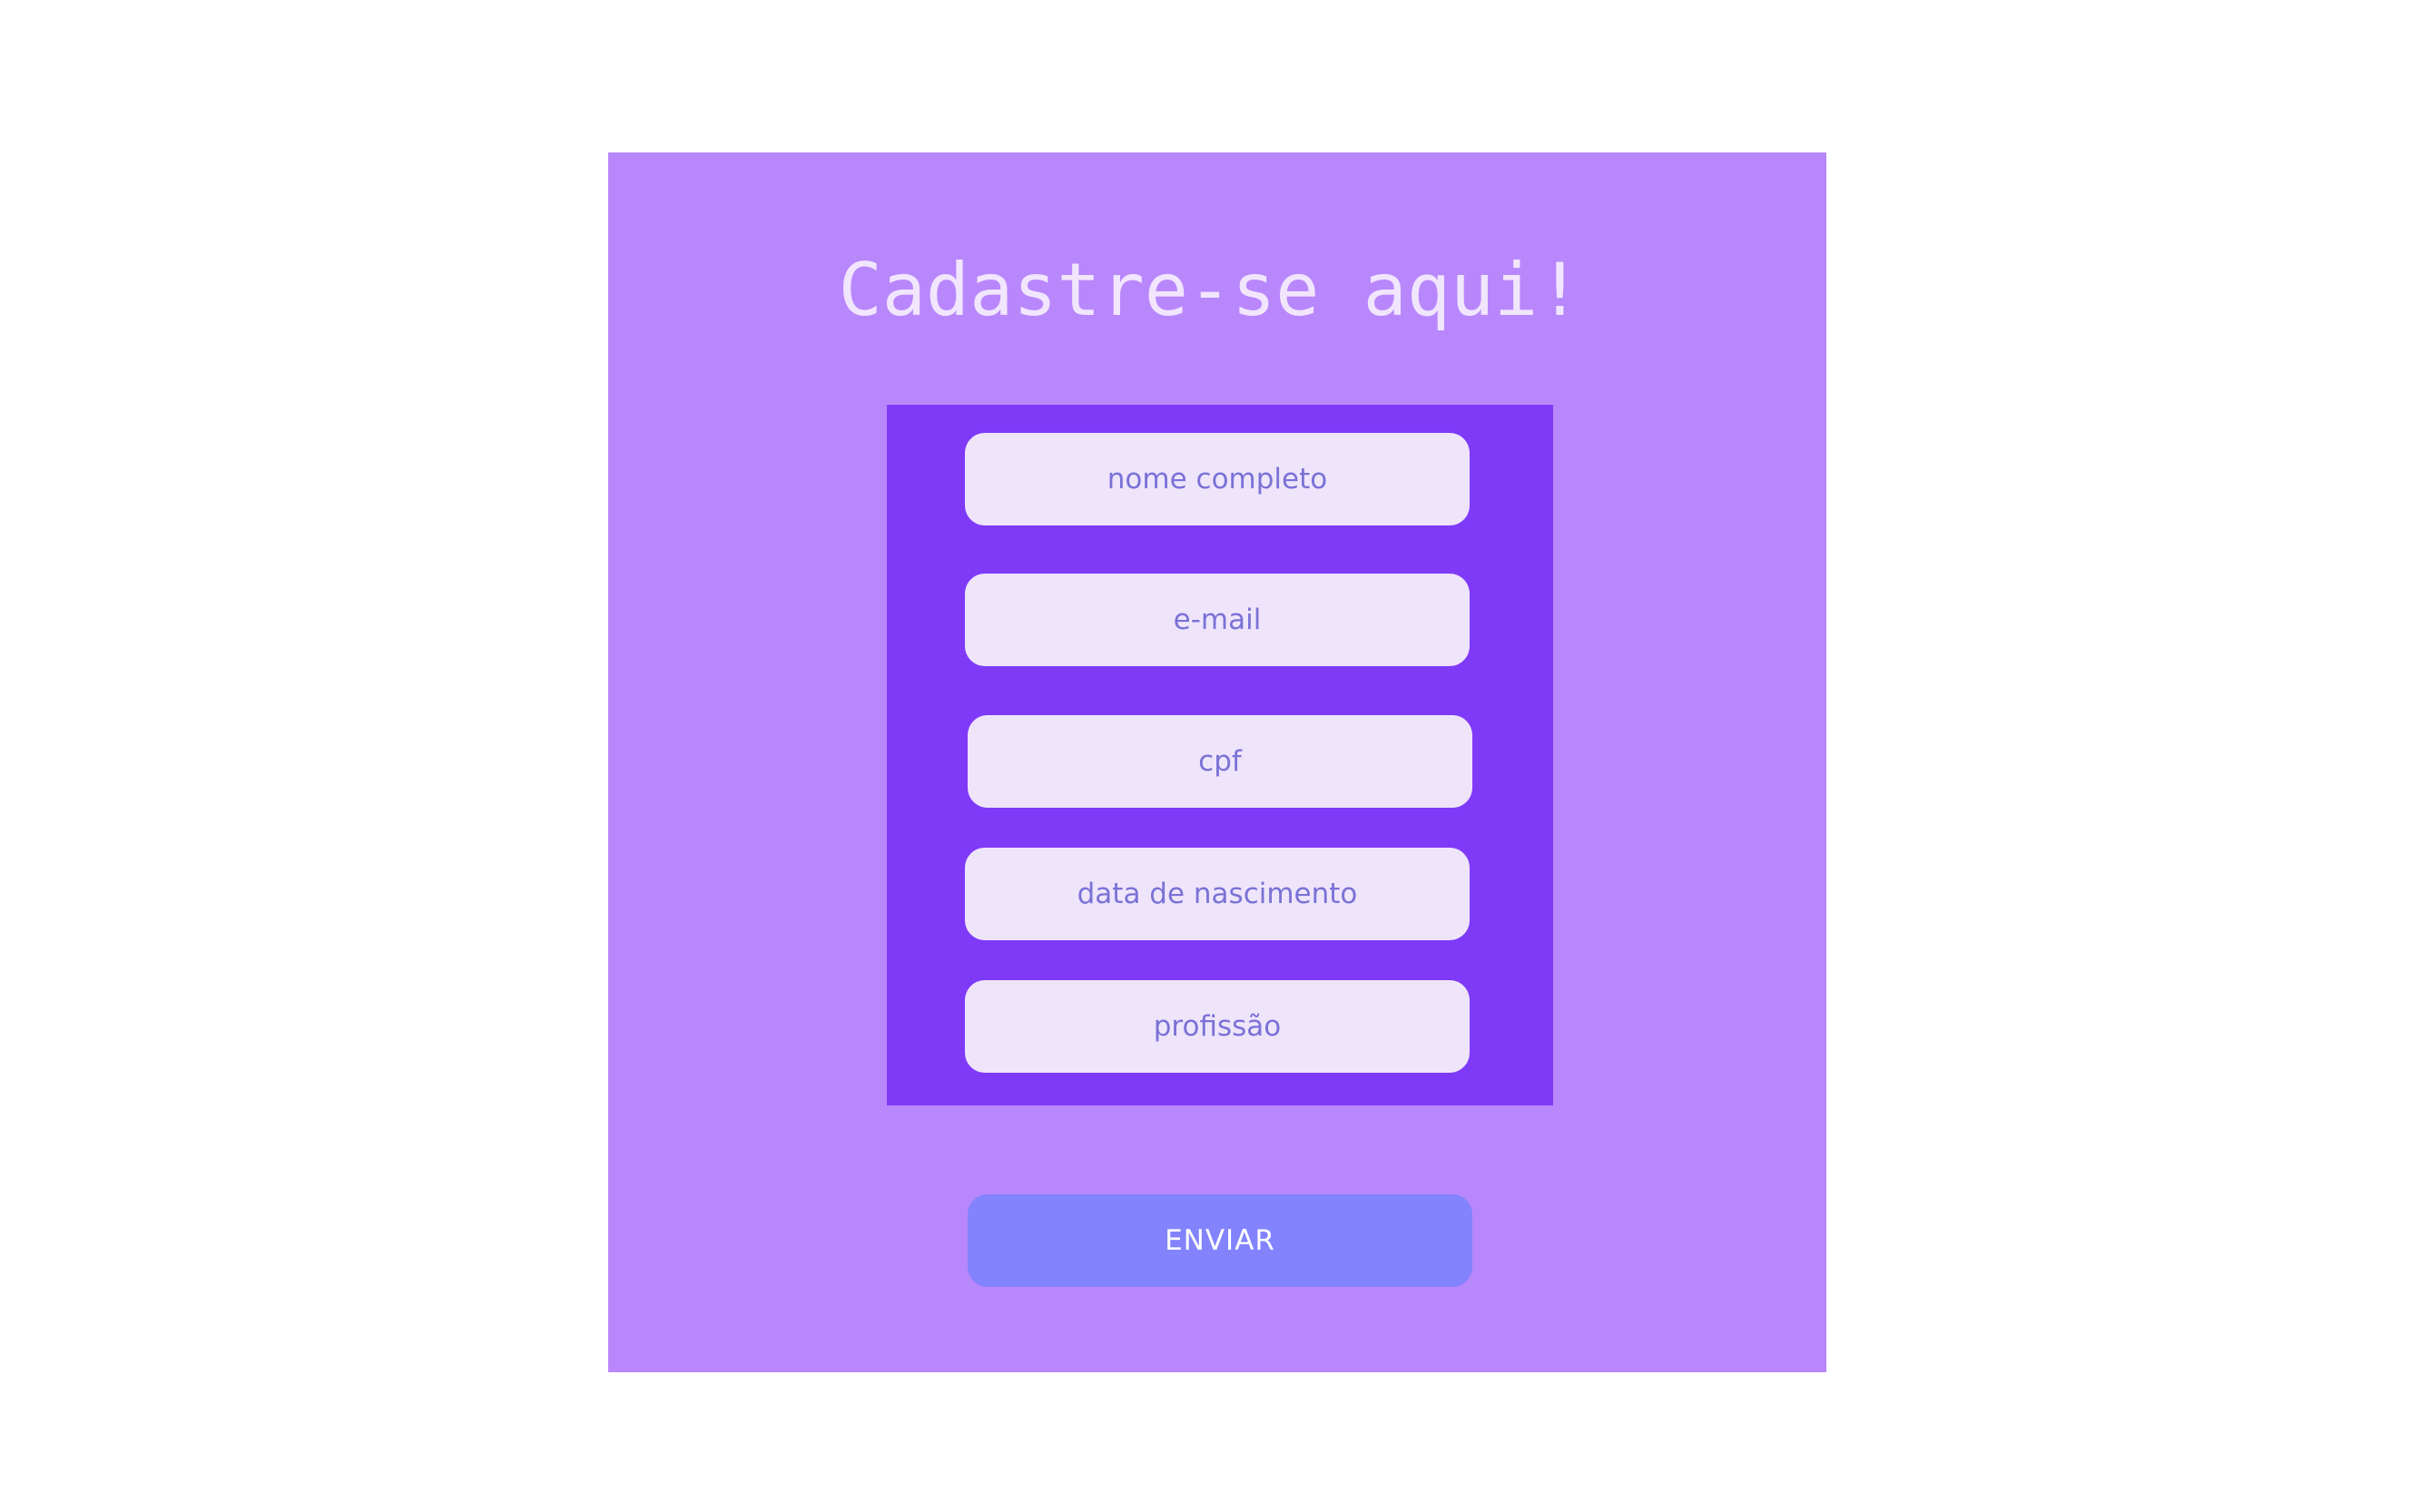 The width and height of the screenshot is (2420, 1512). Describe the element at coordinates (1220, 761) in the screenshot. I see `cpf-input` at that location.